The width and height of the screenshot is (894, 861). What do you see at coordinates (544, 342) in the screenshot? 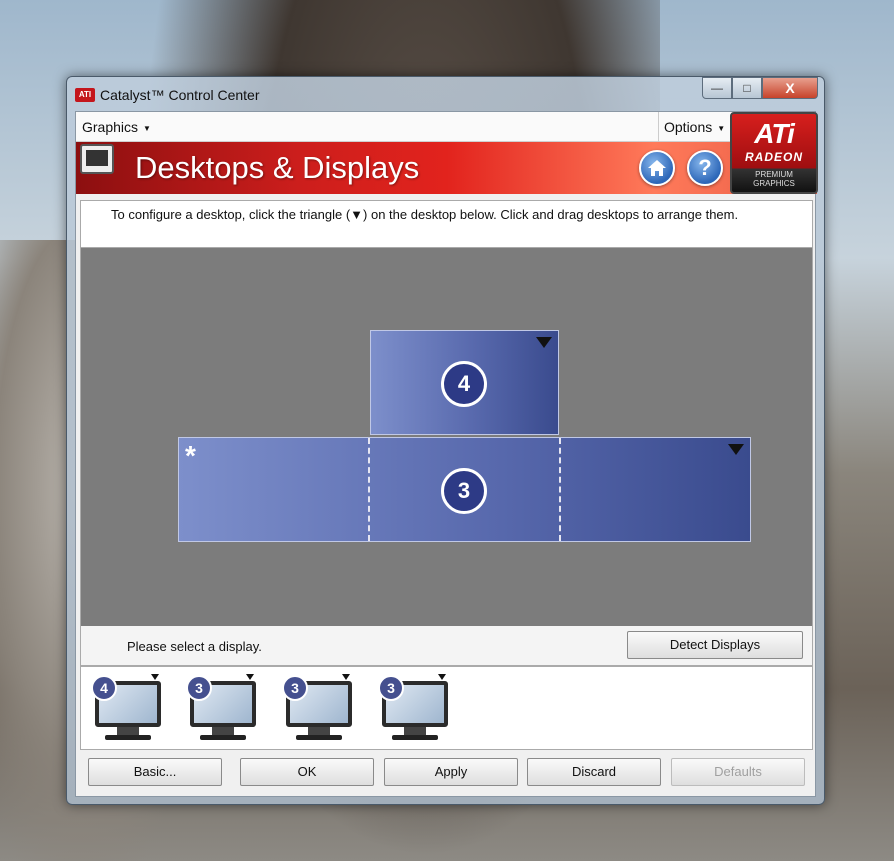
I see `desktop-4-menu-triangle-icon` at bounding box center [544, 342].